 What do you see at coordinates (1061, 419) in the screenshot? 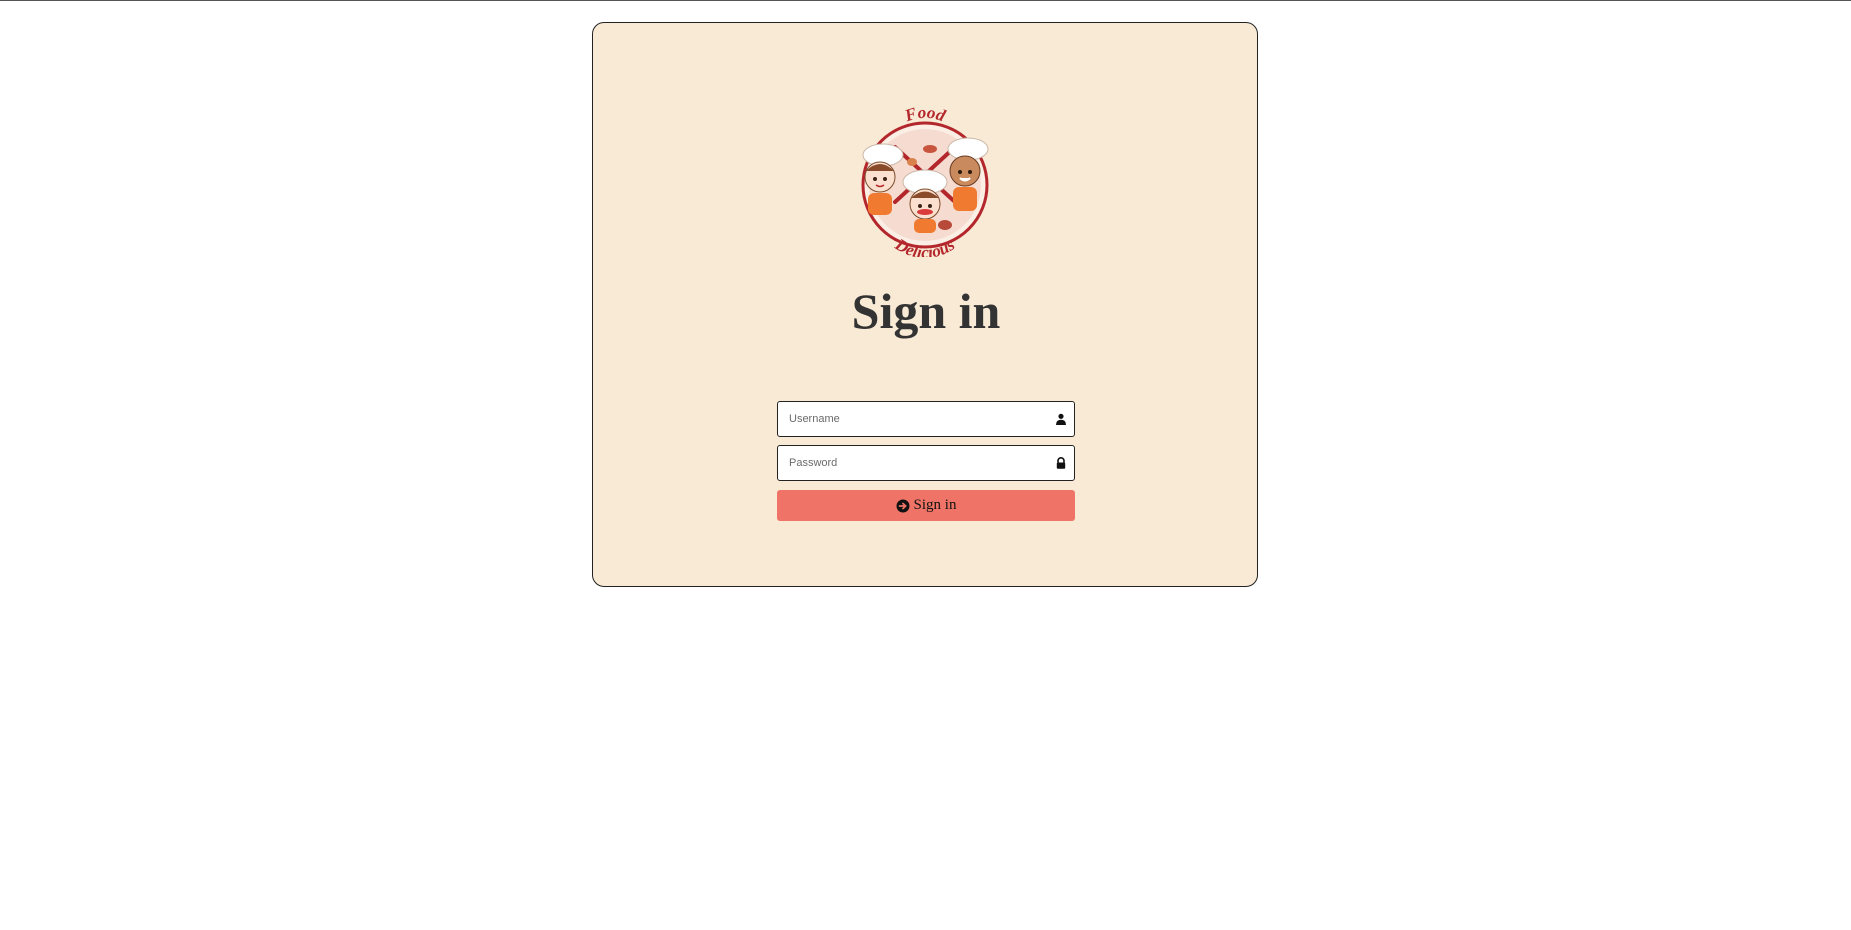
I see `user-icon` at bounding box center [1061, 419].